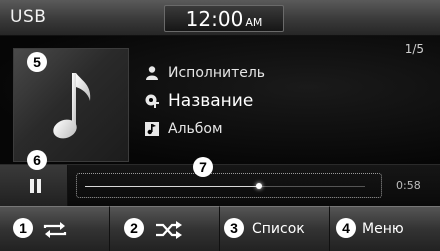  What do you see at coordinates (169, 230) in the screenshot?
I see `shuffle-icon` at bounding box center [169, 230].